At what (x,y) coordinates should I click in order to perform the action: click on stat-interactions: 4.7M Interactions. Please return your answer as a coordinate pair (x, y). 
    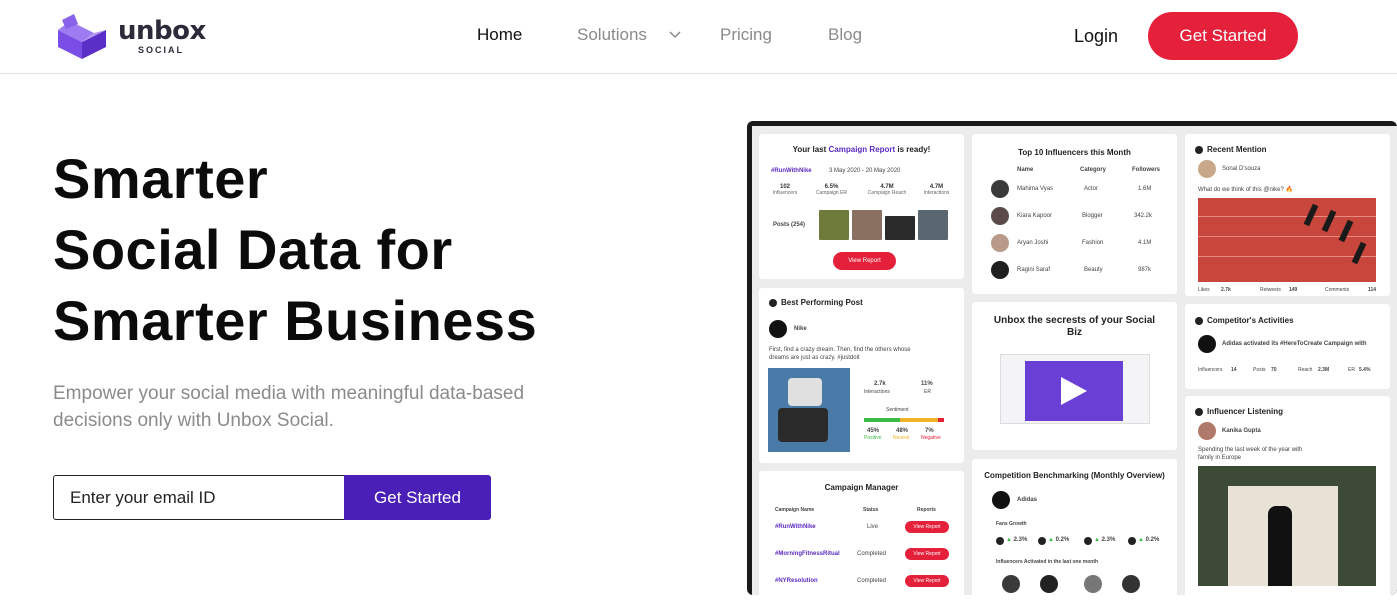
    Looking at the image, I should click on (936, 190).